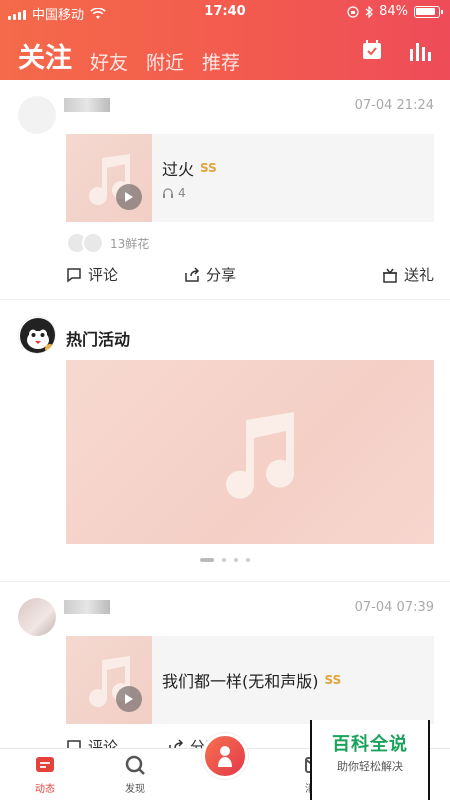 This screenshot has height=800, width=450. What do you see at coordinates (207, 560) in the screenshot?
I see `carousel-dot-active` at bounding box center [207, 560].